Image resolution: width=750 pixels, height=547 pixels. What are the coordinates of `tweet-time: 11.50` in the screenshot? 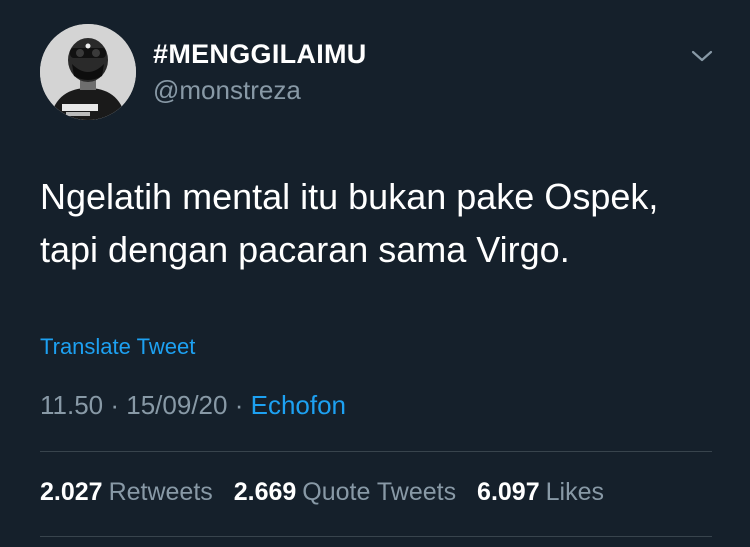 It's located at (71, 405).